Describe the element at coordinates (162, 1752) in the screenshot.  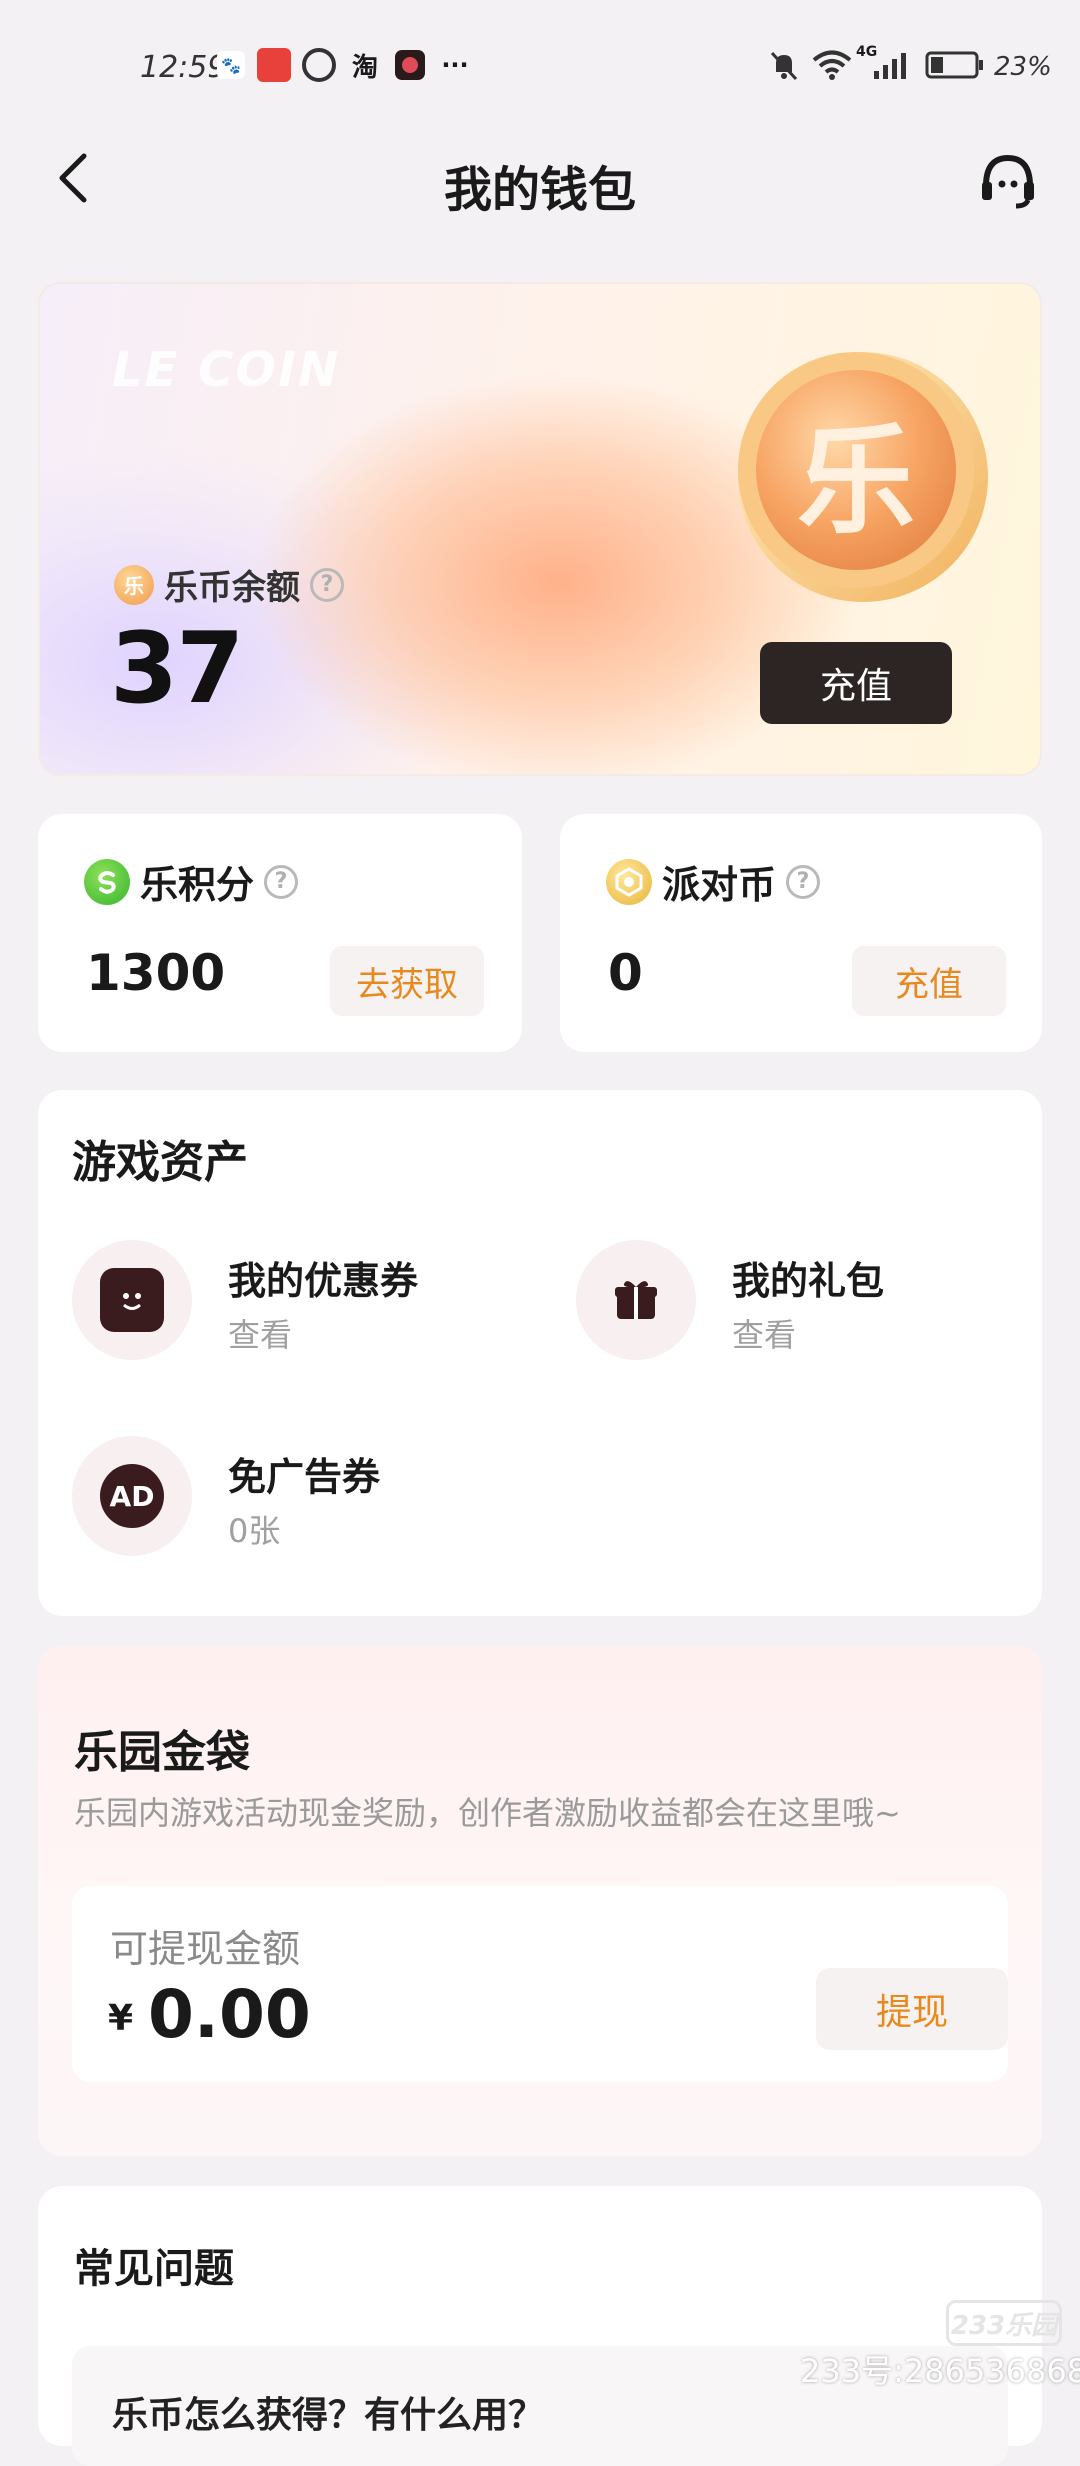
I see `gold-bag-title: 乐园金袋` at that location.